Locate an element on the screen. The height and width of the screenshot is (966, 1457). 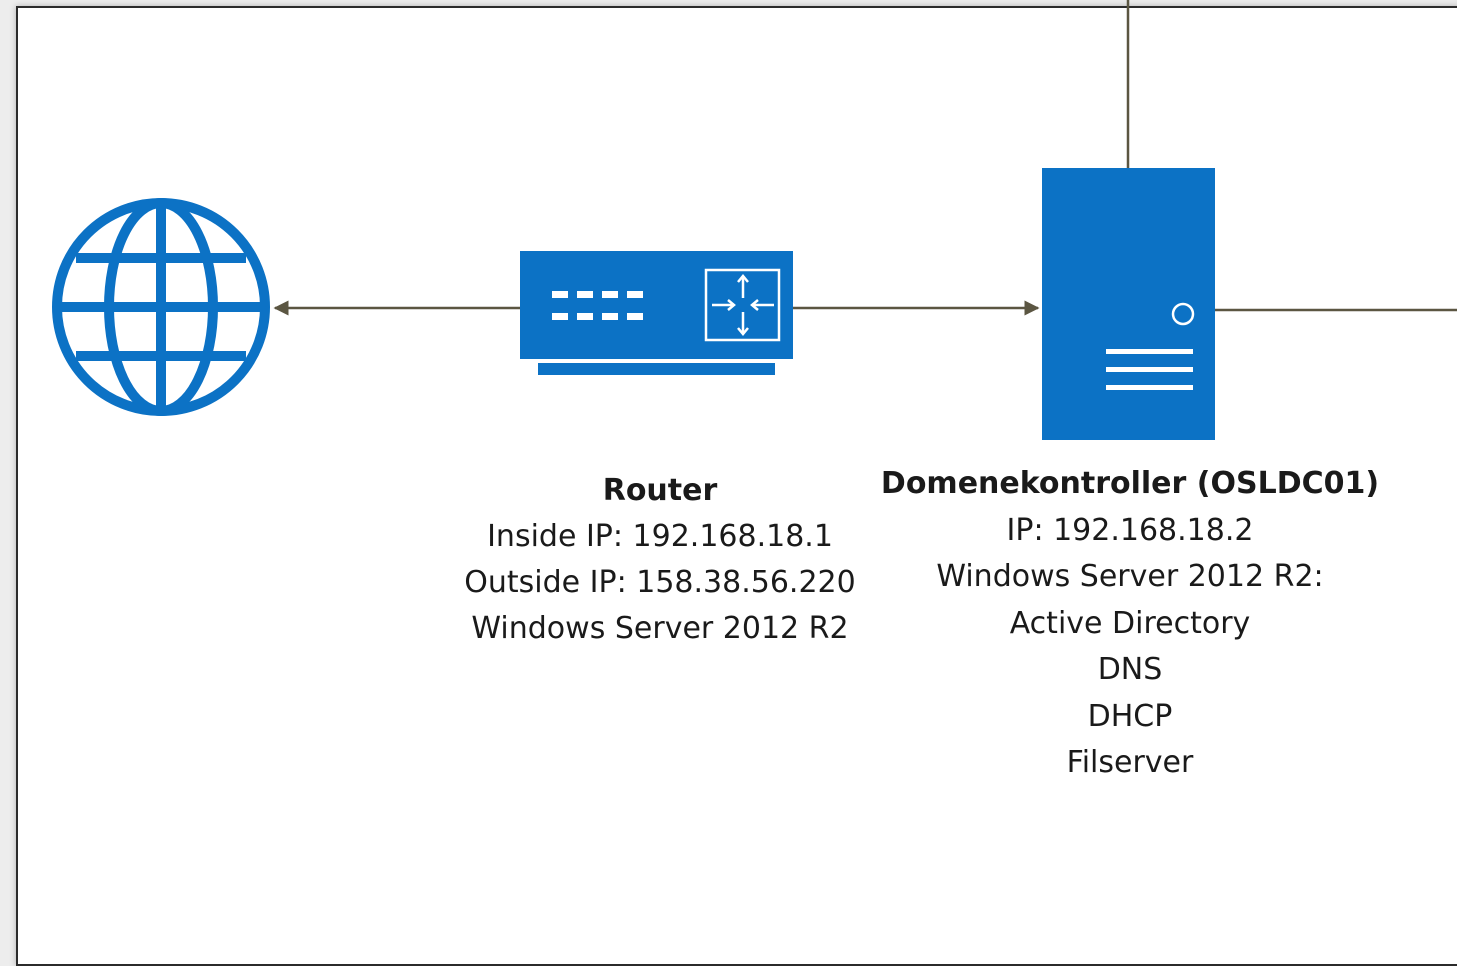
server-tower-icon is located at coordinates (1128, 304).